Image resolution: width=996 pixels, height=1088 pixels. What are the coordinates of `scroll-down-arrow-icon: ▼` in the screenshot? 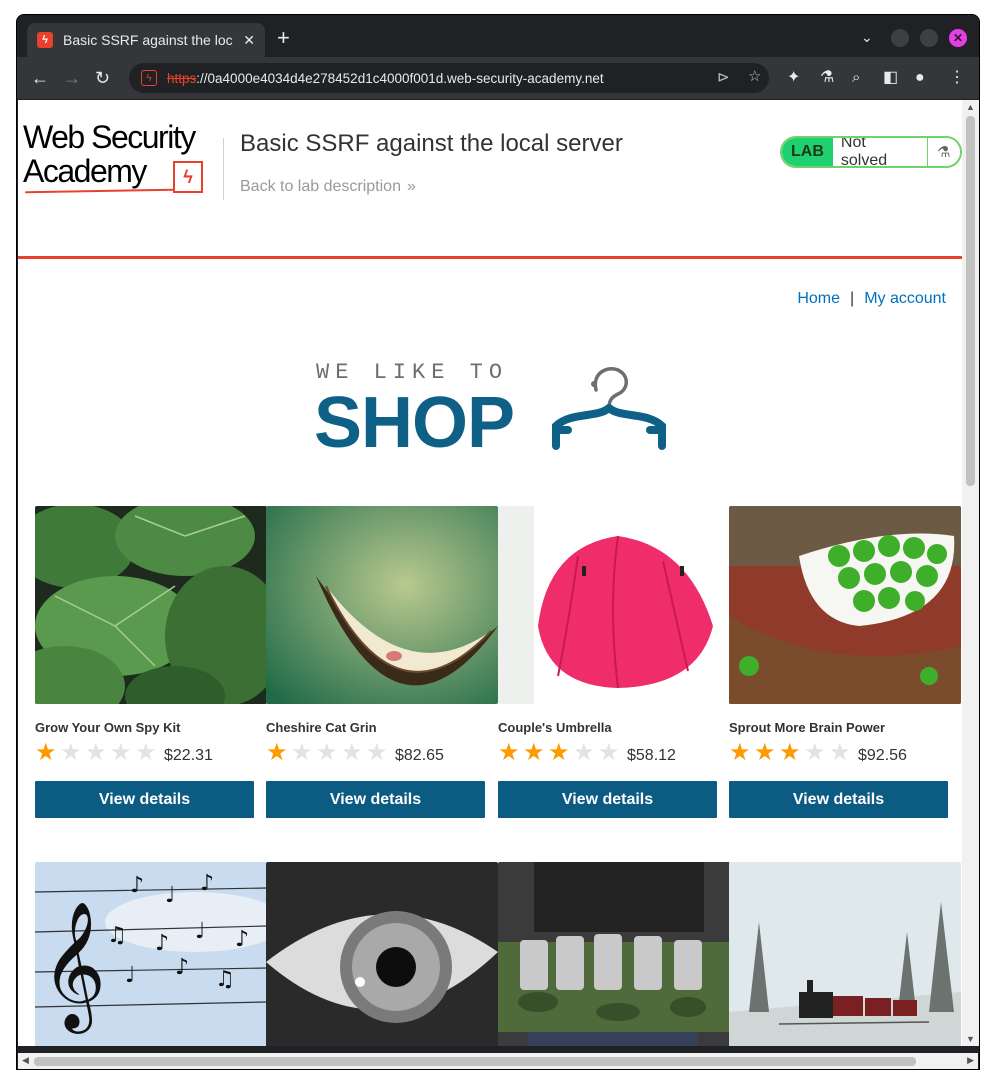 It's located at (970, 1039).